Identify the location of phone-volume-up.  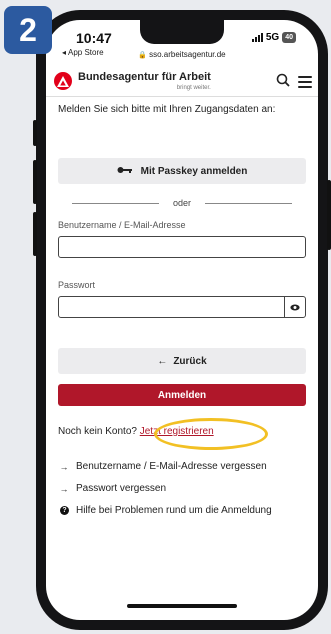
(35, 182).